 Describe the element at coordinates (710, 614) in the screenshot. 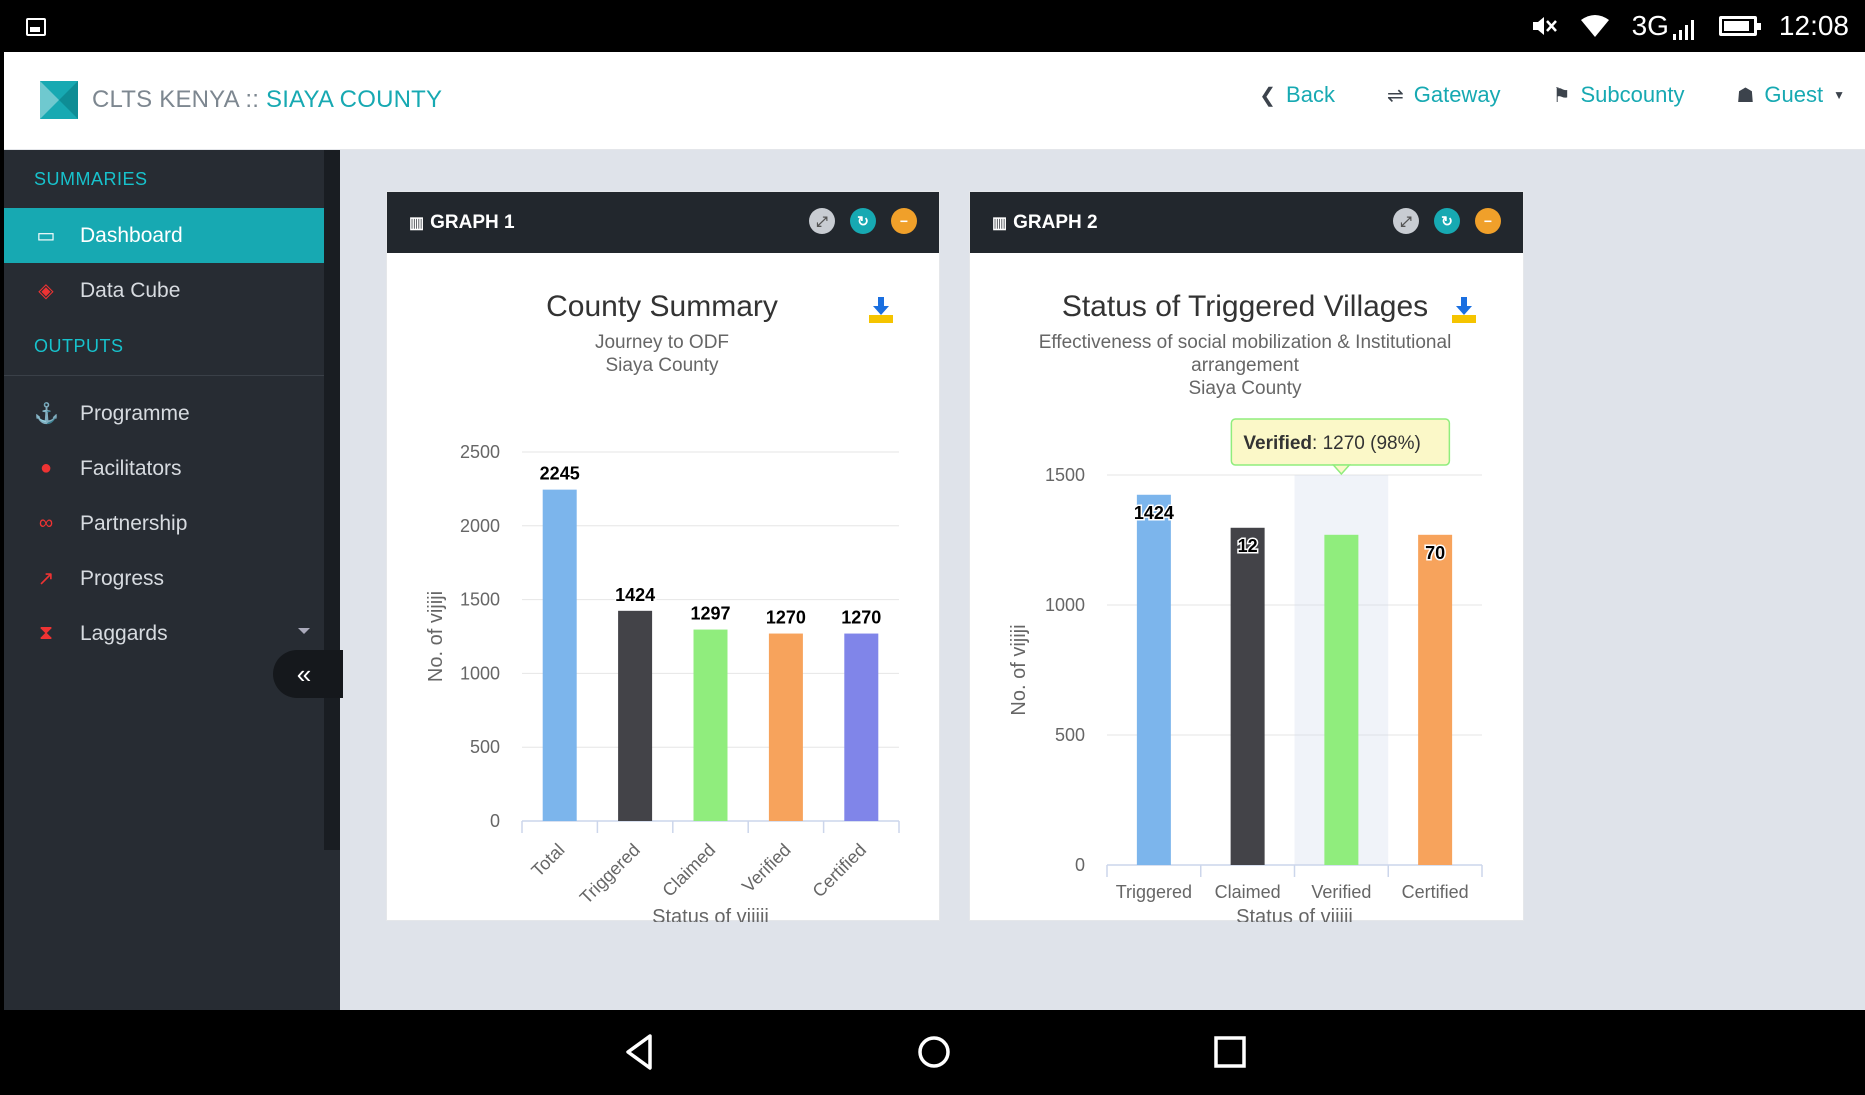

I see `data-label: 1297` at that location.